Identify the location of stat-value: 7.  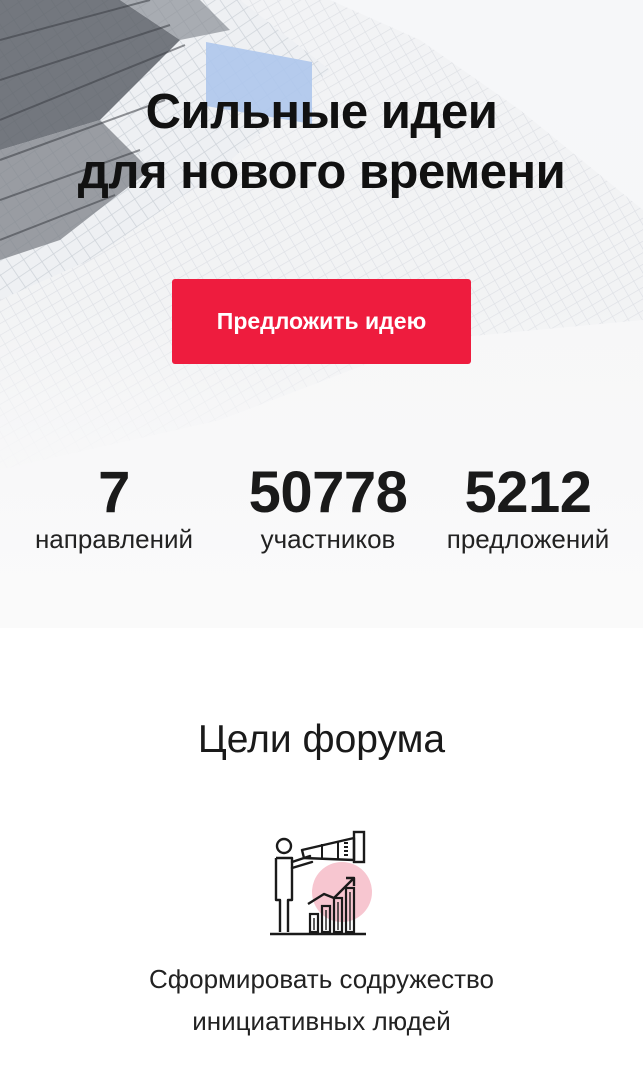
(114, 492).